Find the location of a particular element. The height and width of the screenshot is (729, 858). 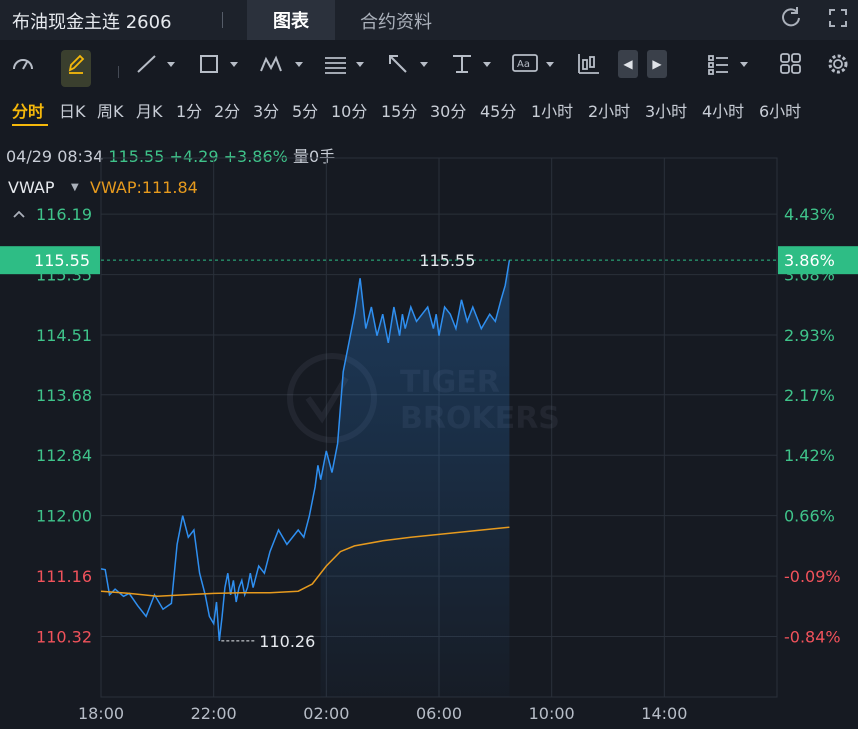

left-arrow-icon: ◀ is located at coordinates (628, 64).